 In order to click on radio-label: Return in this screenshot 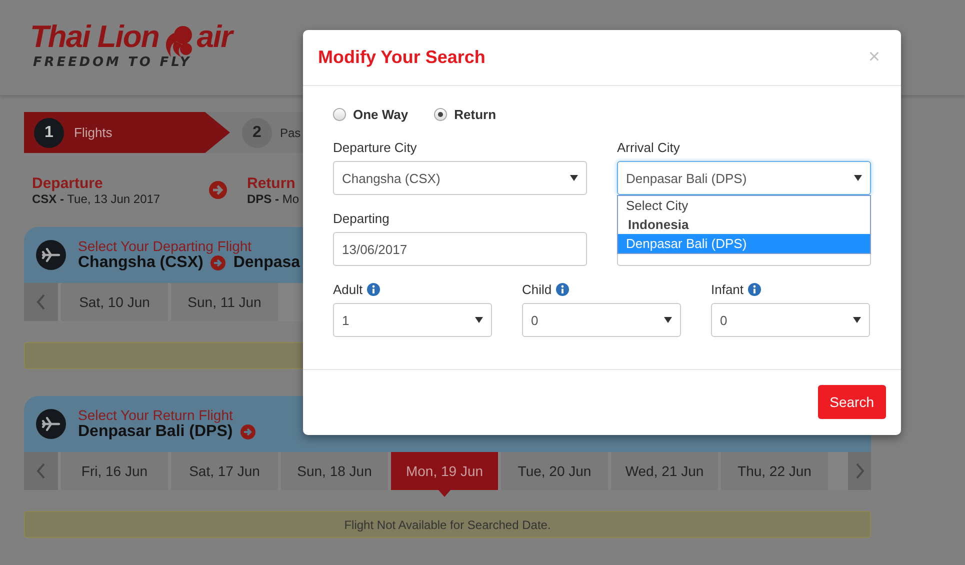, I will do `click(475, 114)`.